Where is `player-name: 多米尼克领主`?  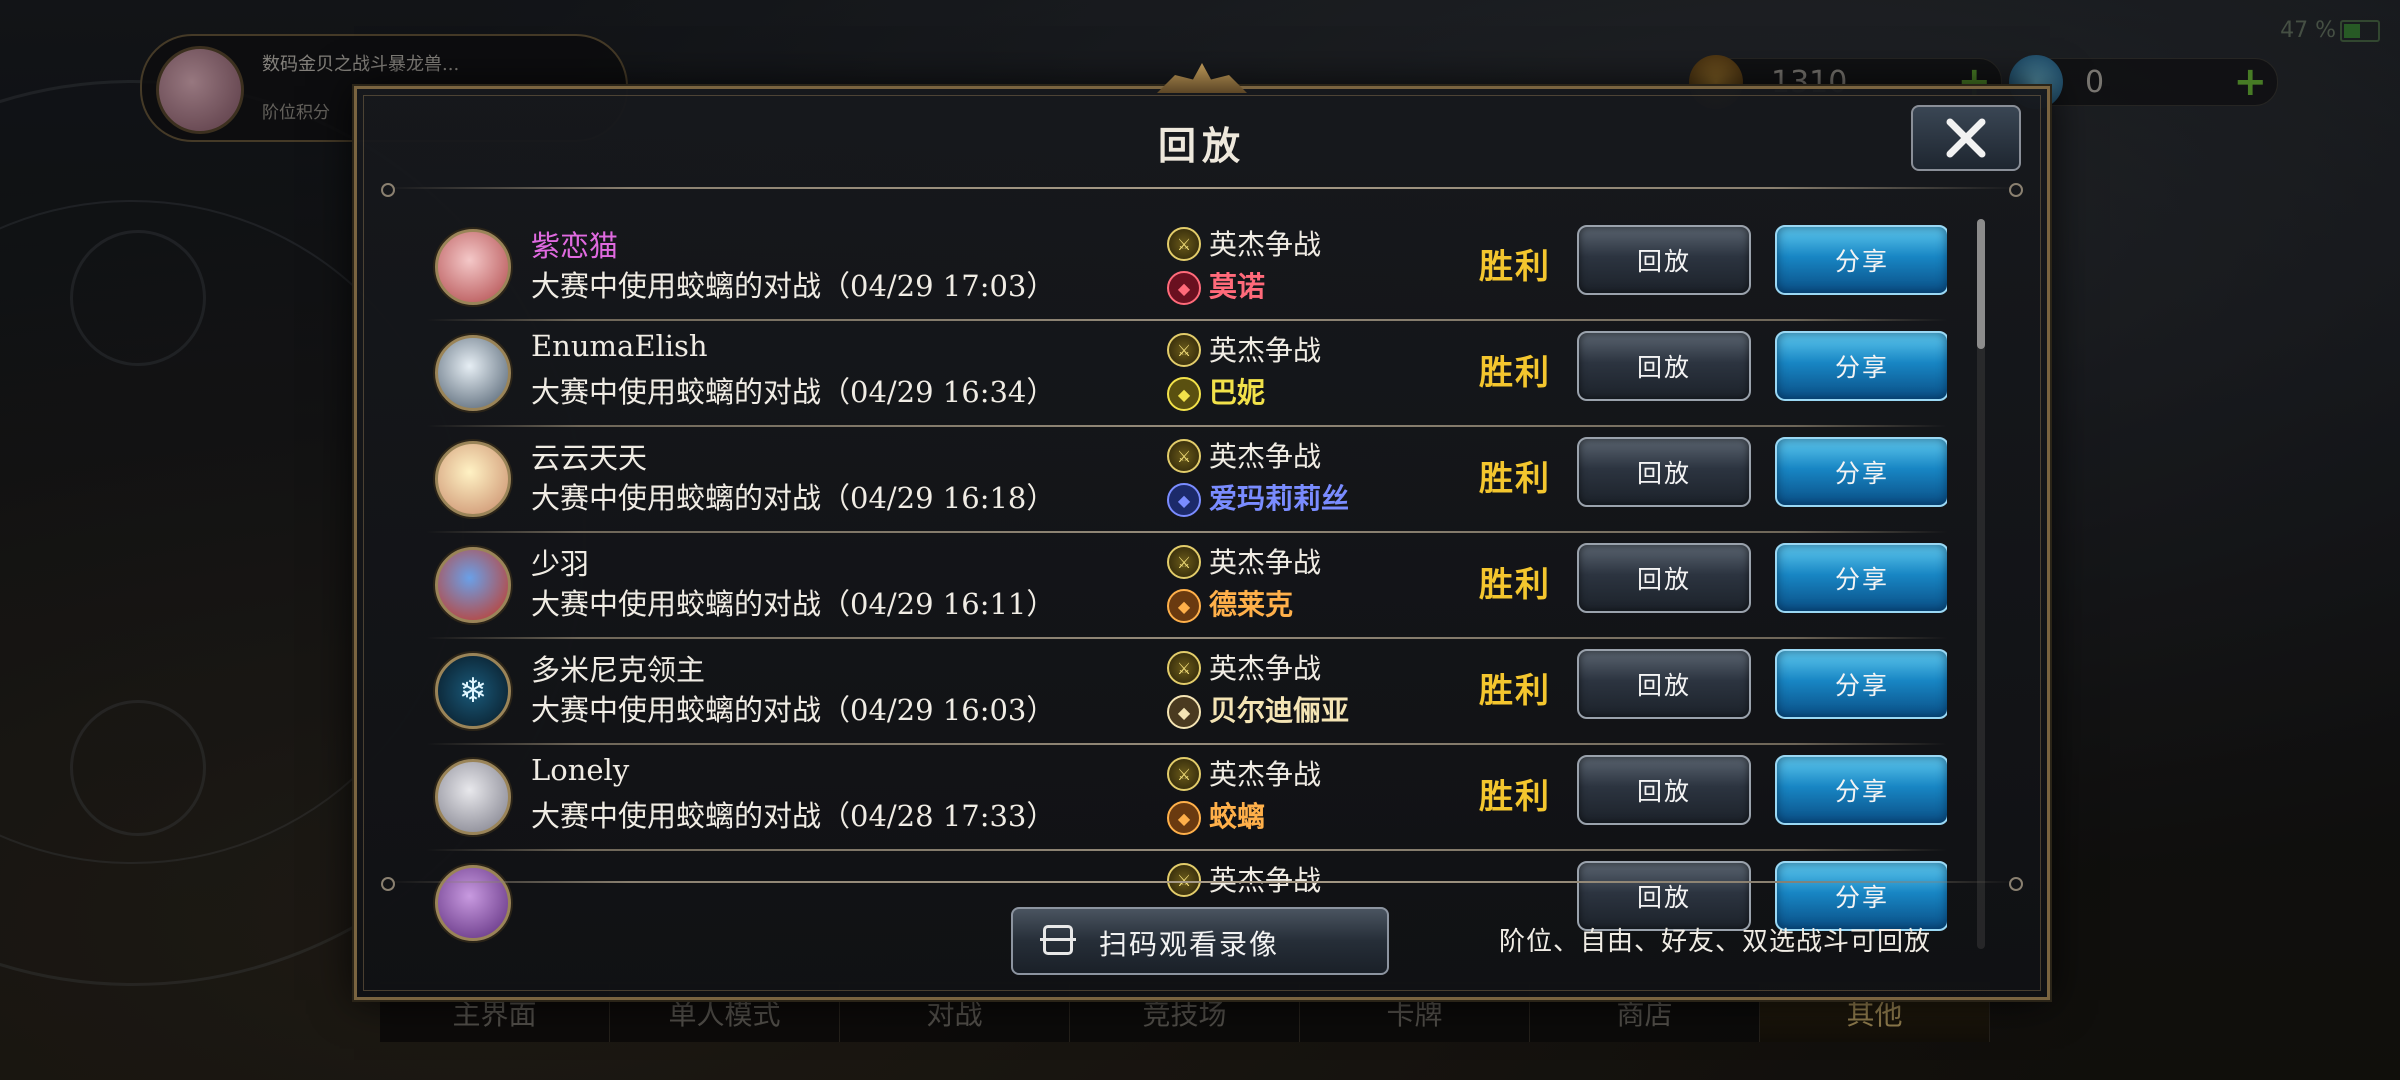 player-name: 多米尼克领主 is located at coordinates (618, 670).